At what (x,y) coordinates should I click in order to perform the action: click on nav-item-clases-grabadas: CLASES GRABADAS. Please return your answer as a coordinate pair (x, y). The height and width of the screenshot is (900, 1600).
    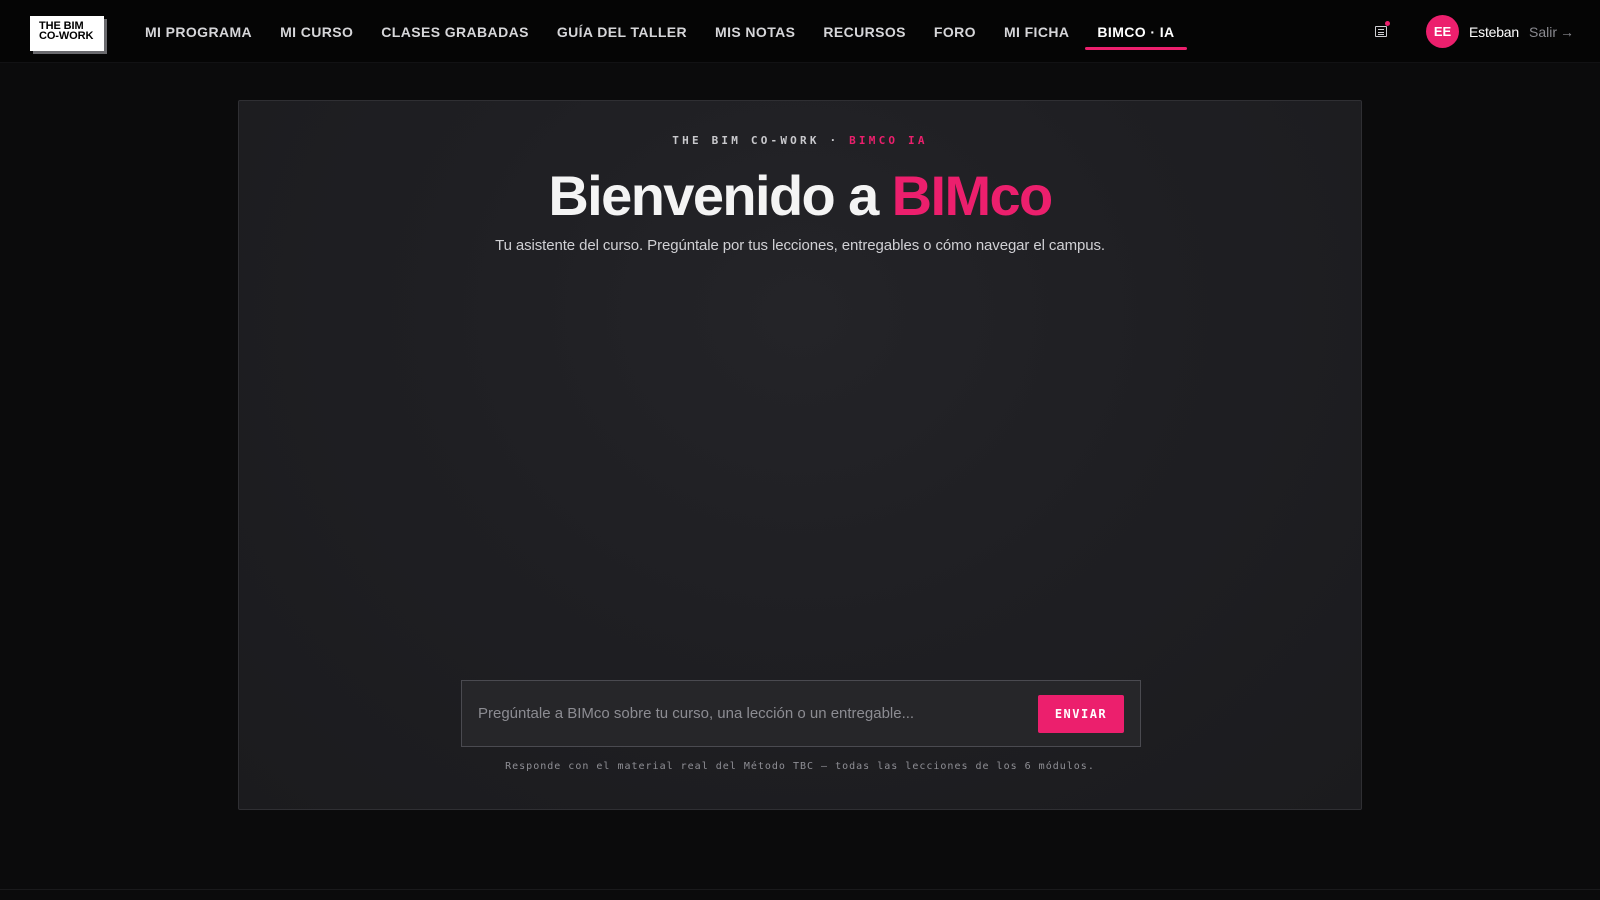
    Looking at the image, I should click on (455, 31).